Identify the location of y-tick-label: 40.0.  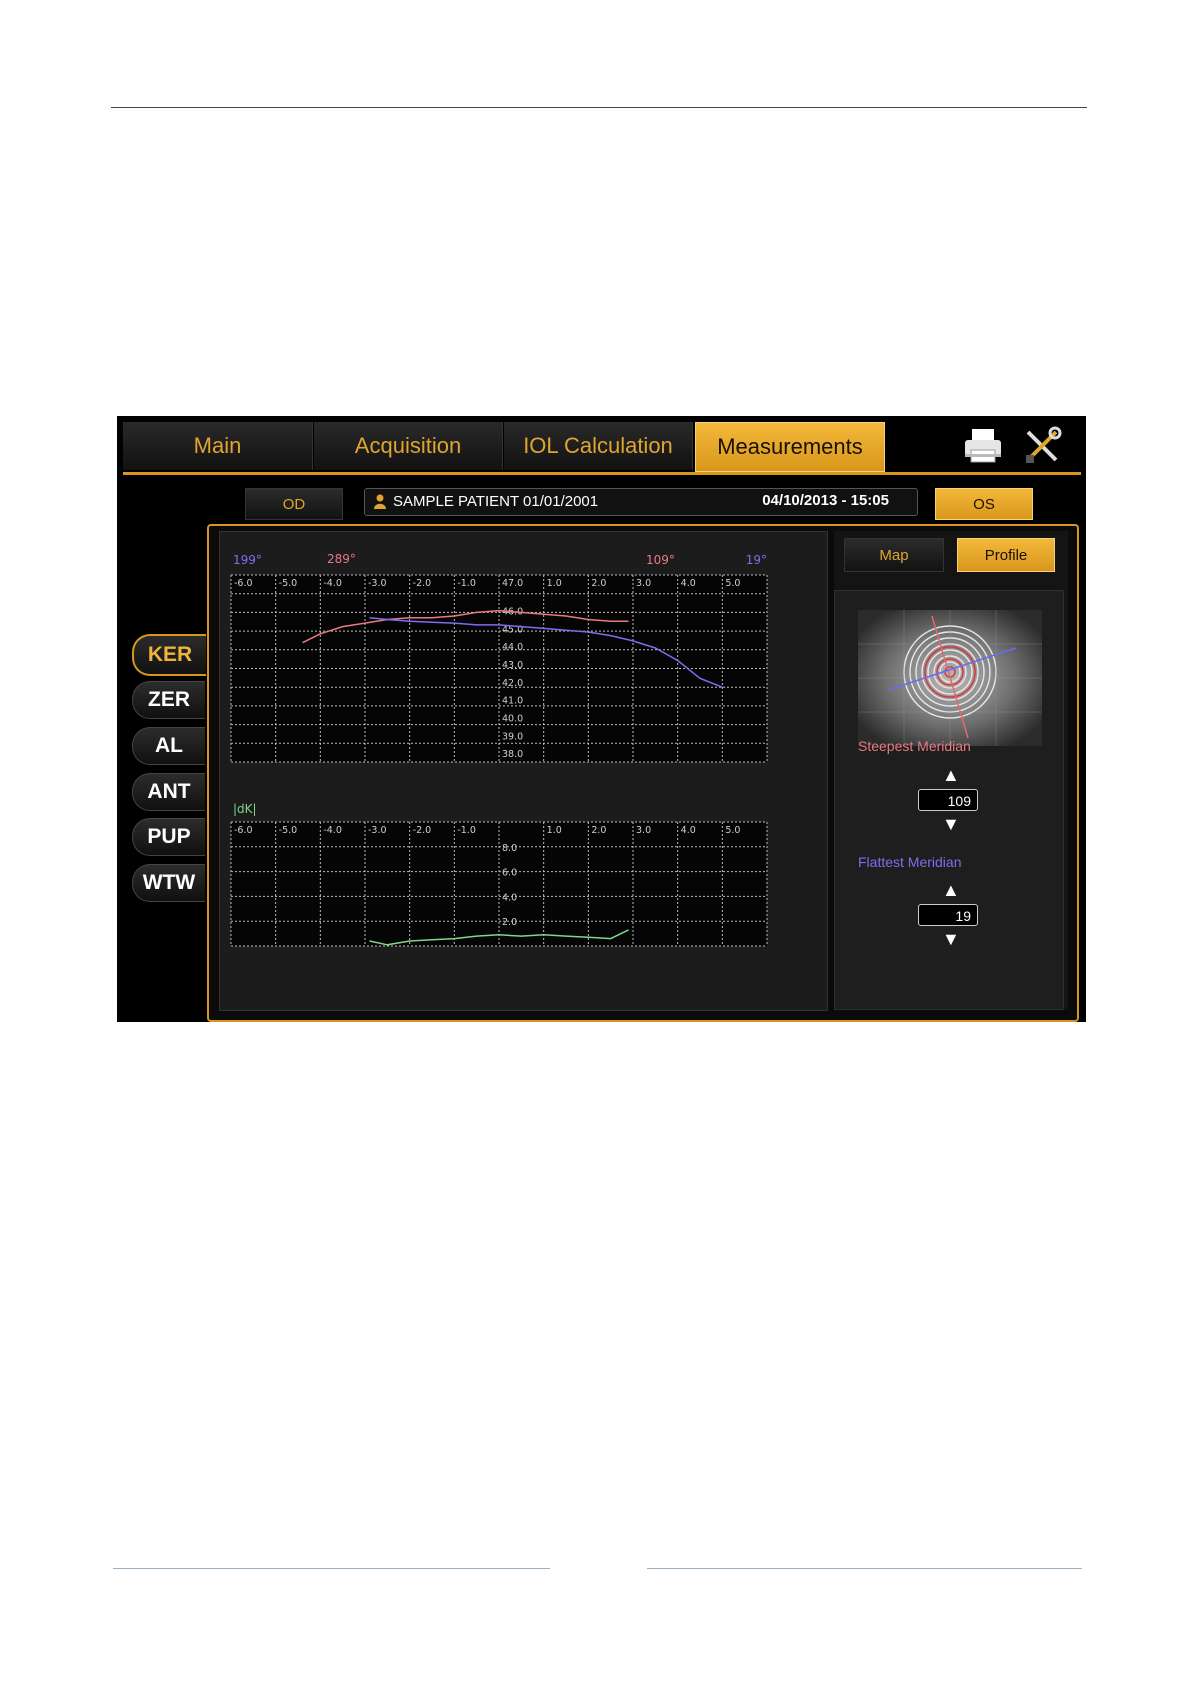
(512, 718).